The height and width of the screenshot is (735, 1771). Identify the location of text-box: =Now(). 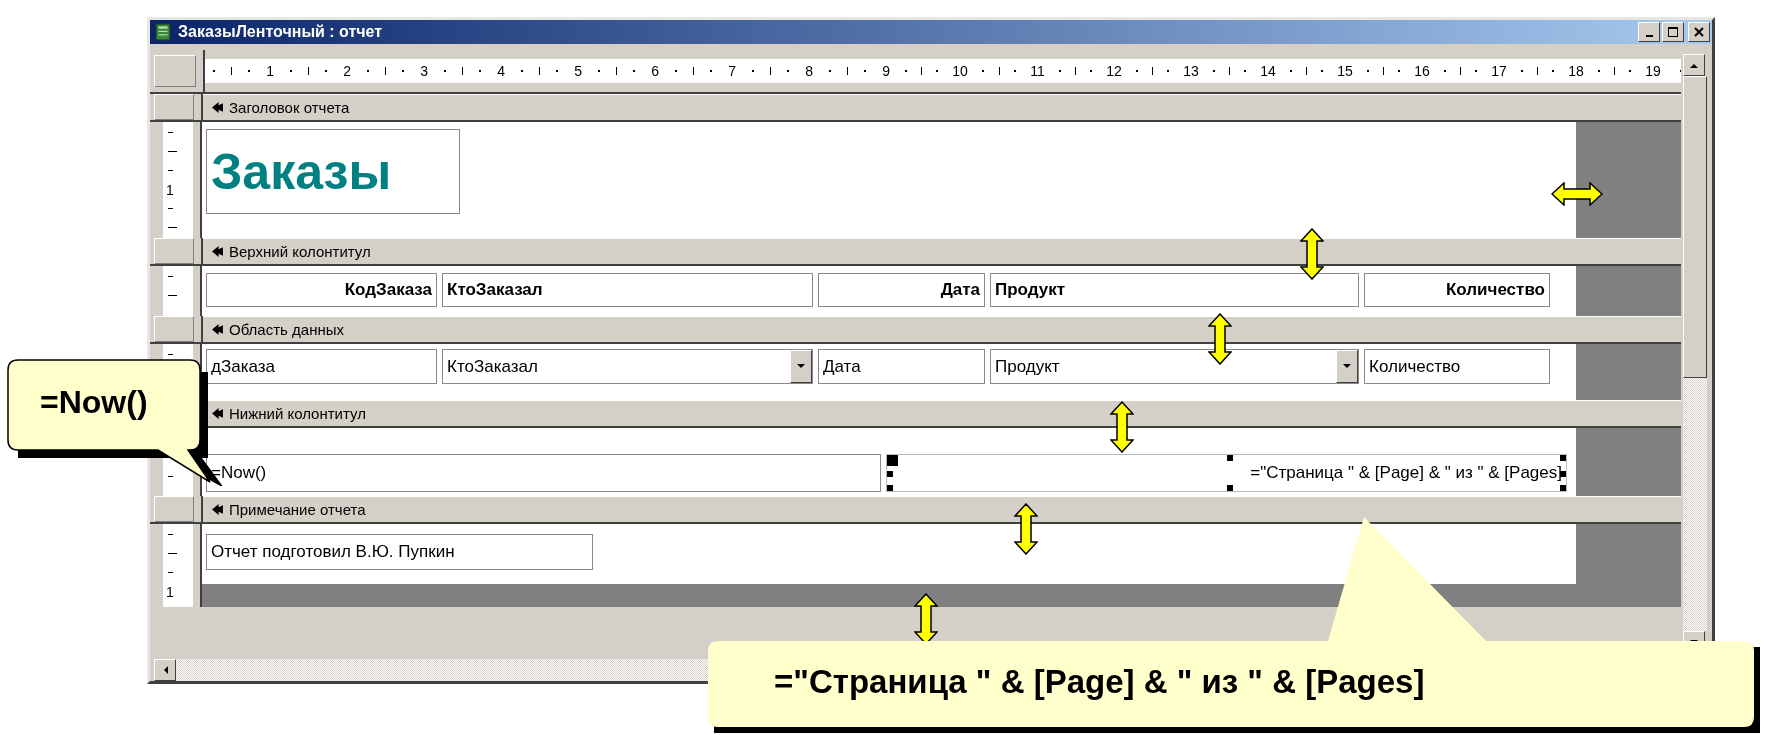
(543, 473).